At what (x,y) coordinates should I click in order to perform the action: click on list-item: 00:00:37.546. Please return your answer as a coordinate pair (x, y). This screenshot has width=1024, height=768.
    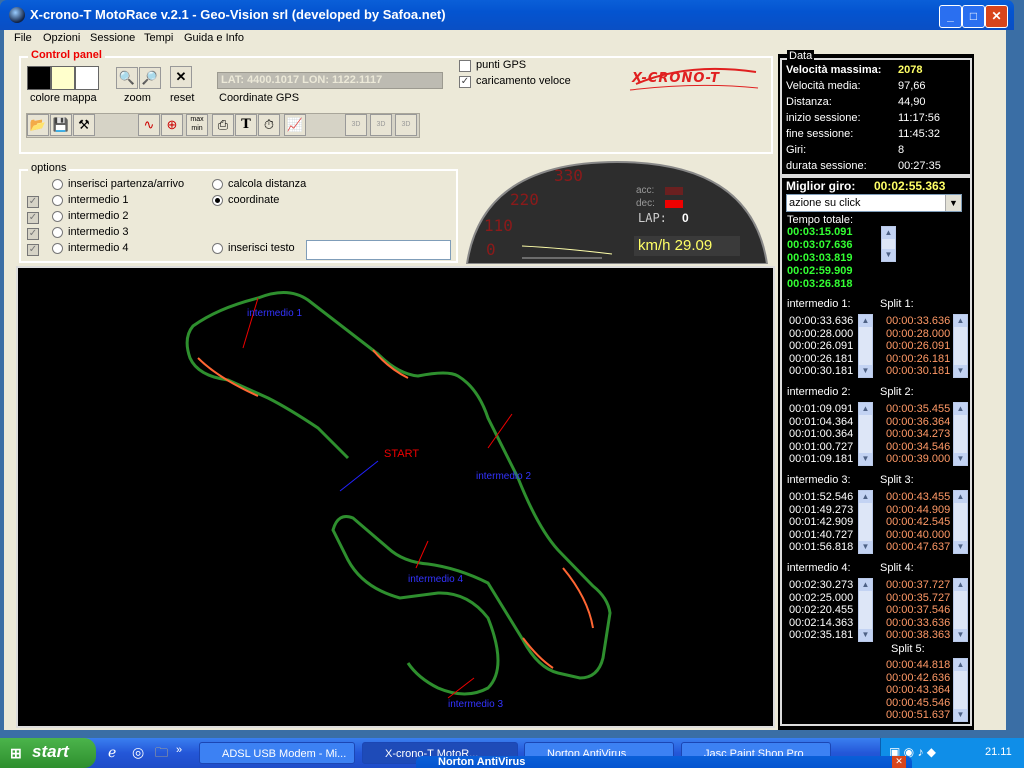
    Looking at the image, I should click on (919, 610).